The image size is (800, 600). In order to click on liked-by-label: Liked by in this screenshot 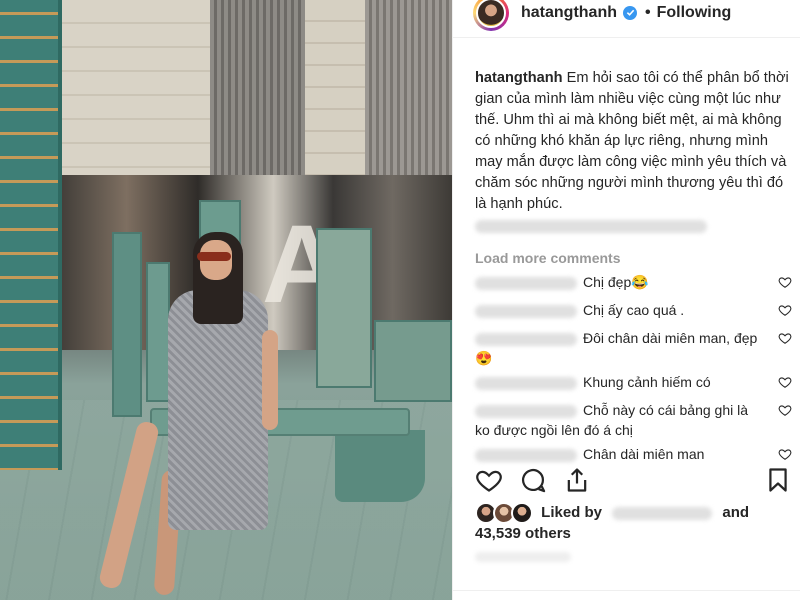, I will do `click(572, 512)`.